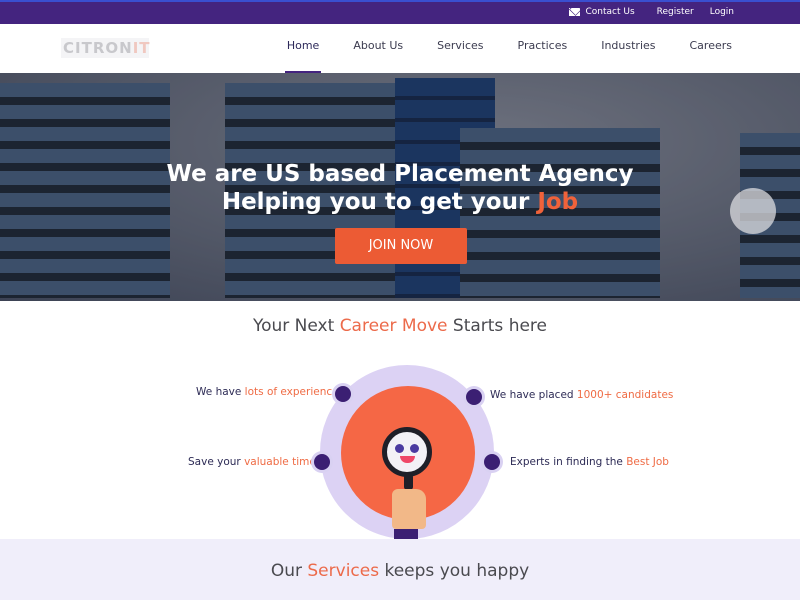 The height and width of the screenshot is (600, 800). What do you see at coordinates (558, 202) in the screenshot?
I see `hero-heading-accent: Job` at bounding box center [558, 202].